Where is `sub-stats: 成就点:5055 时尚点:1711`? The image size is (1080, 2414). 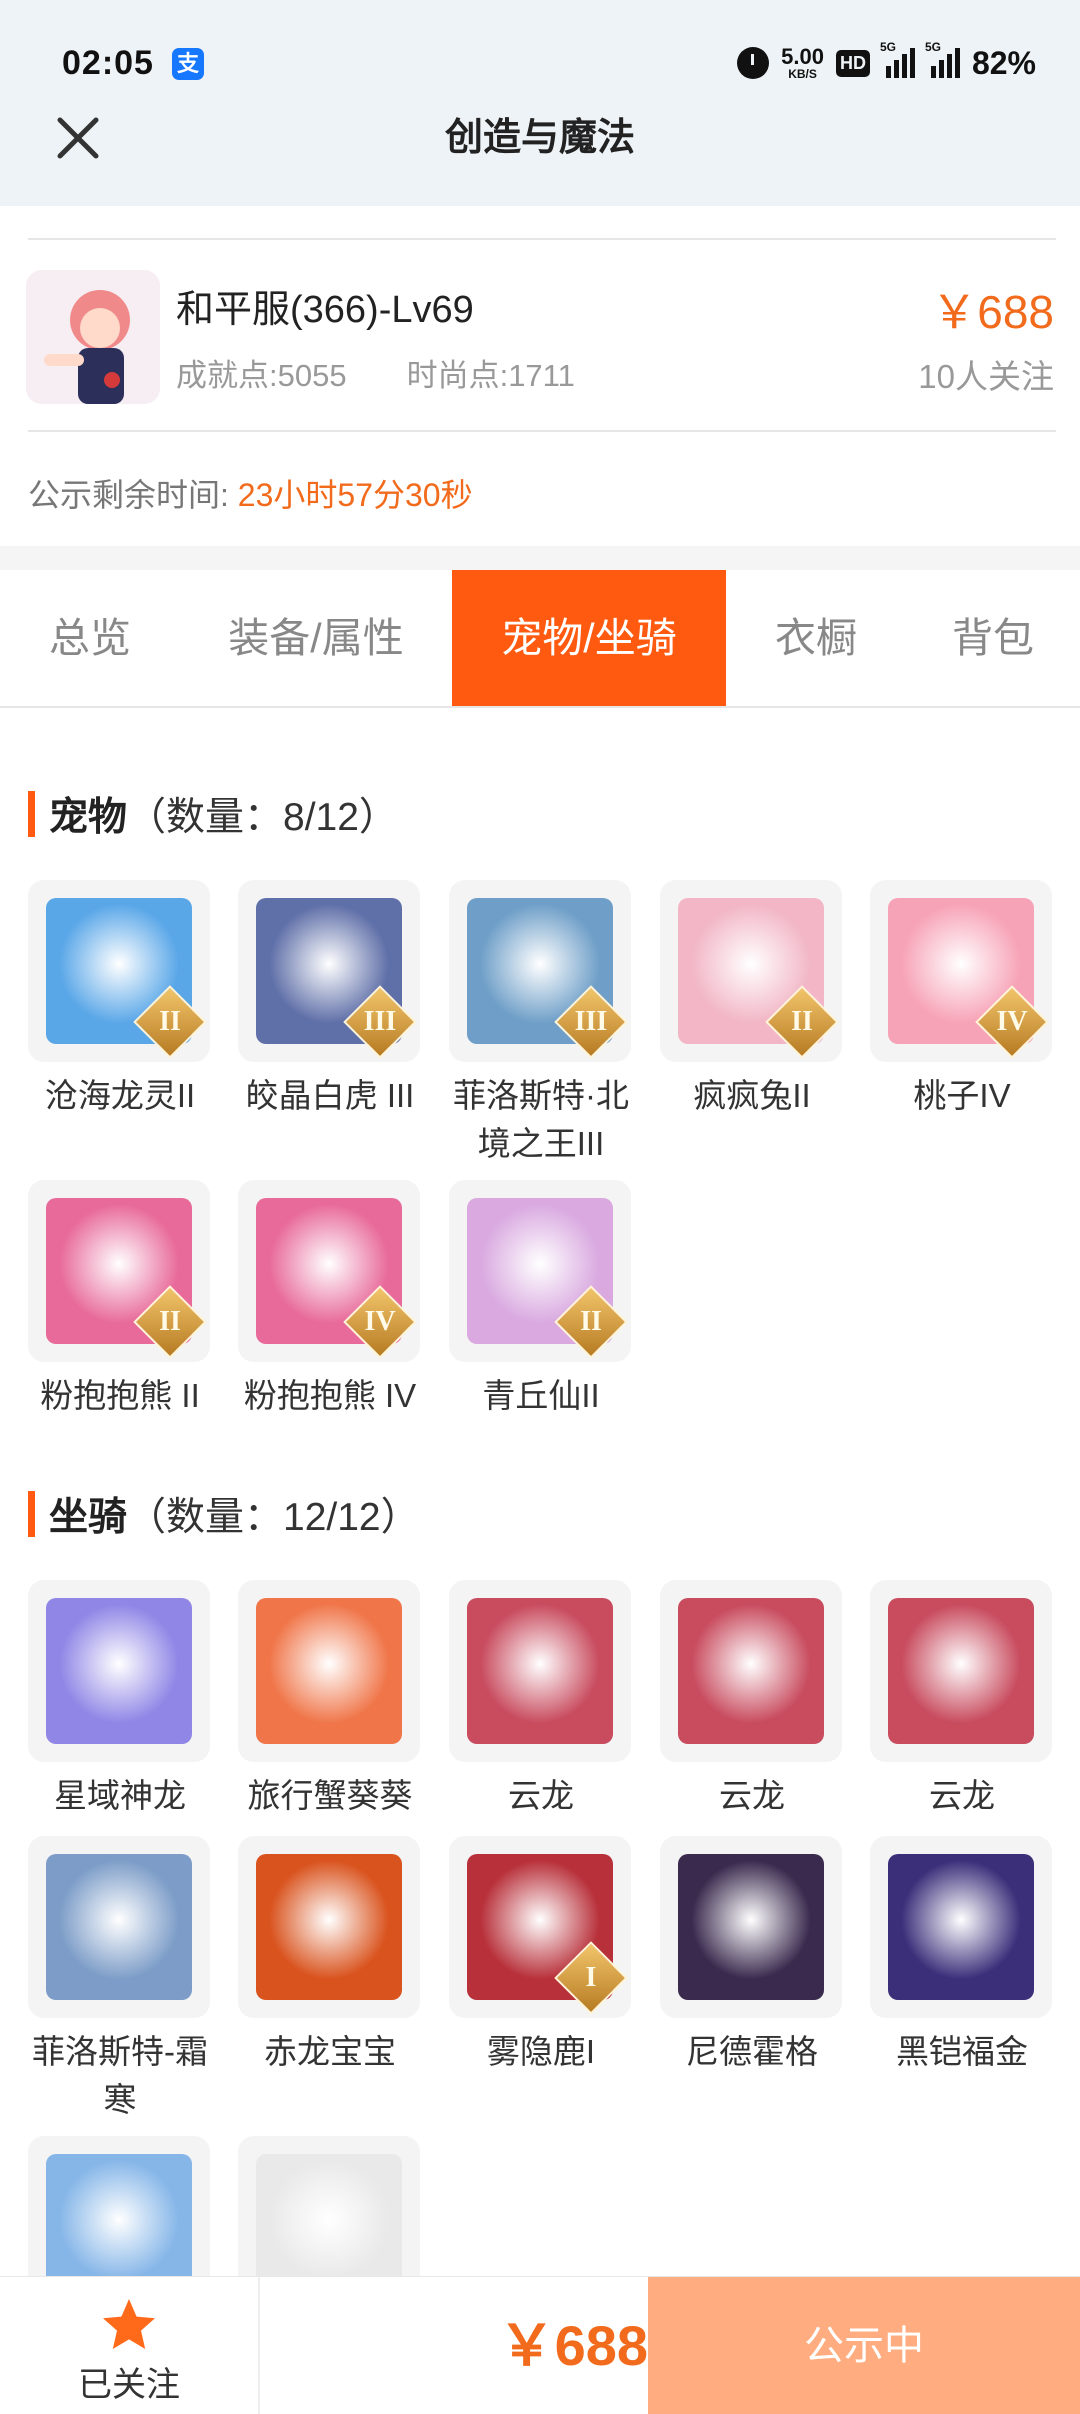 sub-stats: 成就点:5055 时尚点:1711 is located at coordinates (375, 372).